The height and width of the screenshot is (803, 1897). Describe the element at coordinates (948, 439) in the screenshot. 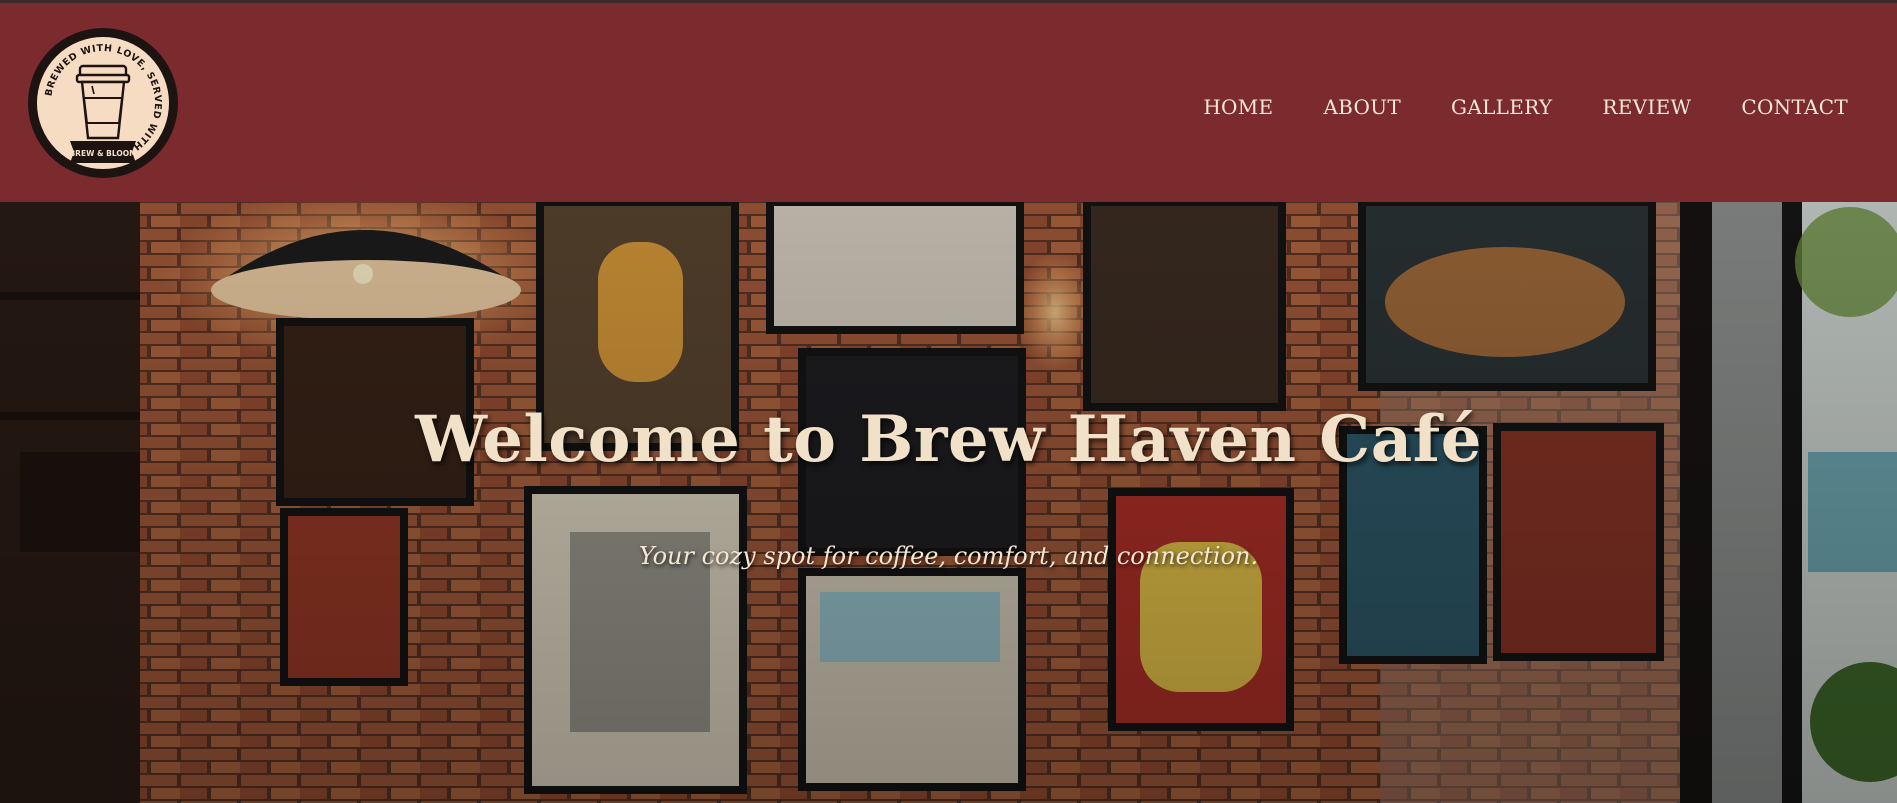

I see `hero-title: Welcome to Brew Haven Café` at that location.